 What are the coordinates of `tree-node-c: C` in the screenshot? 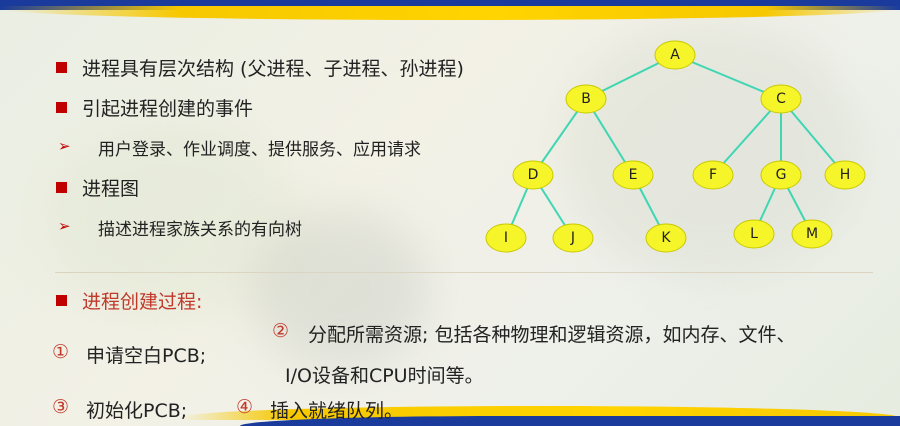 It's located at (781, 99).